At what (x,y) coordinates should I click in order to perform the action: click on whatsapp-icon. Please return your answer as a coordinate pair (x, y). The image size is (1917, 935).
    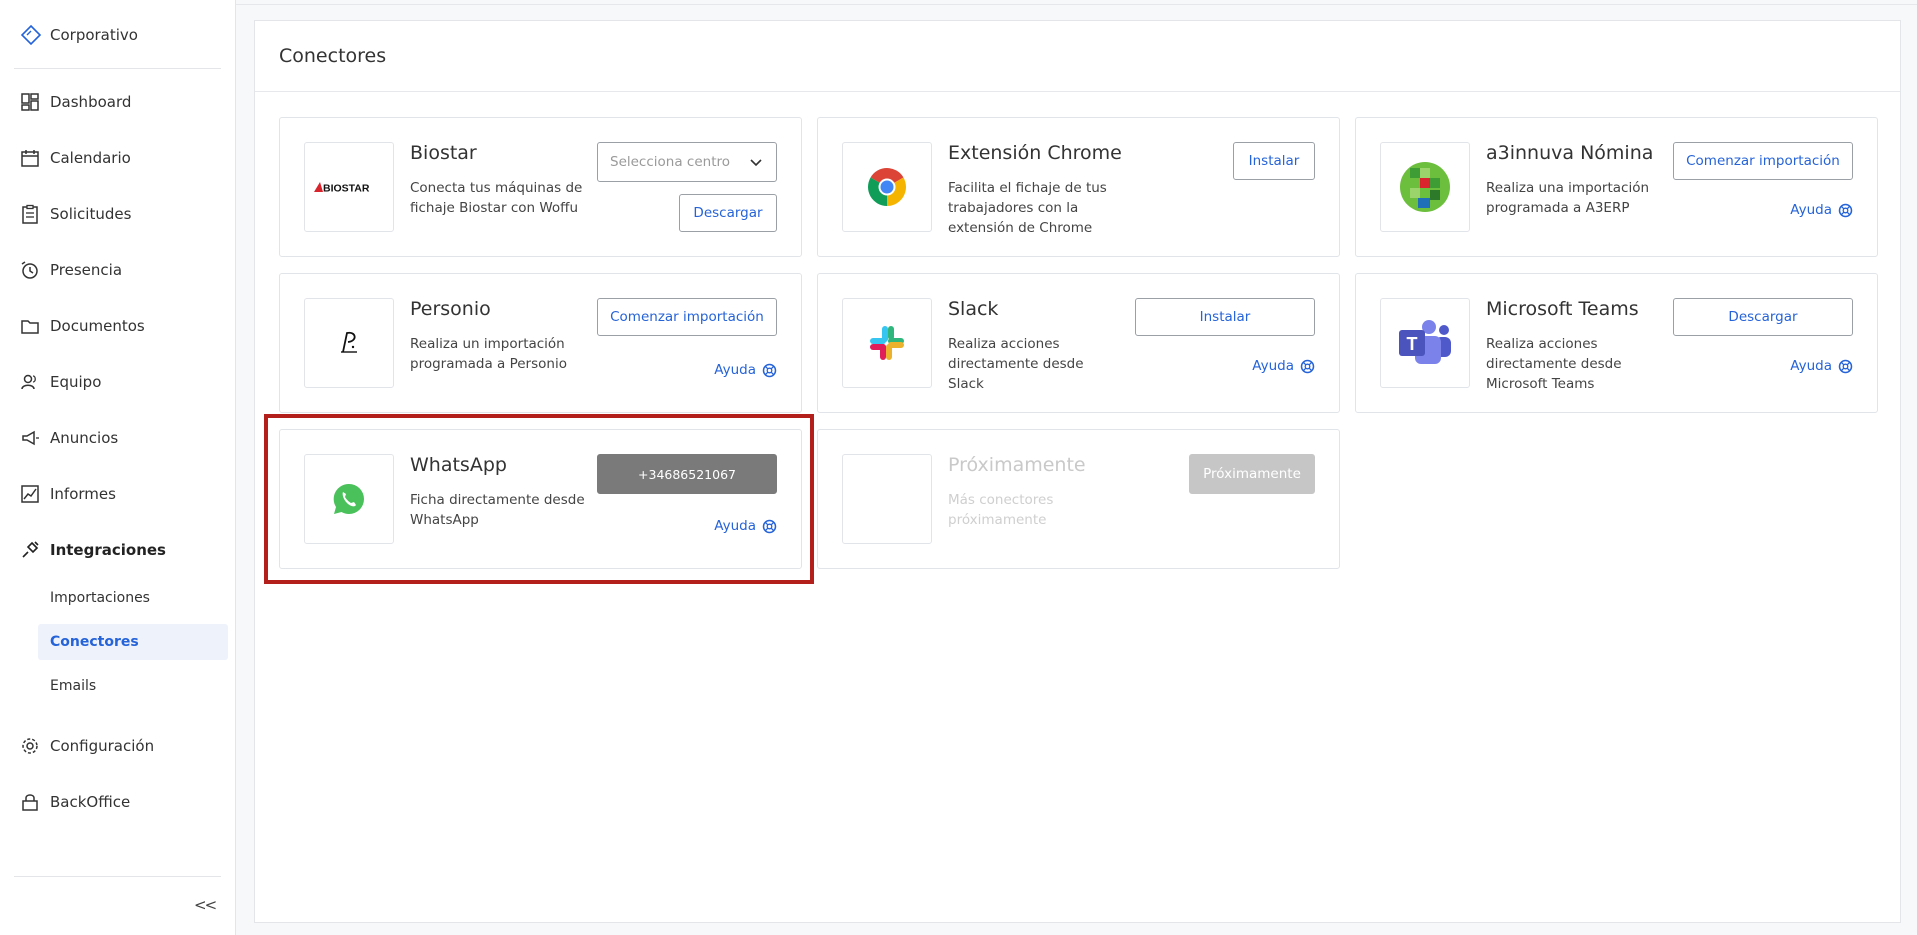
    Looking at the image, I should click on (348, 498).